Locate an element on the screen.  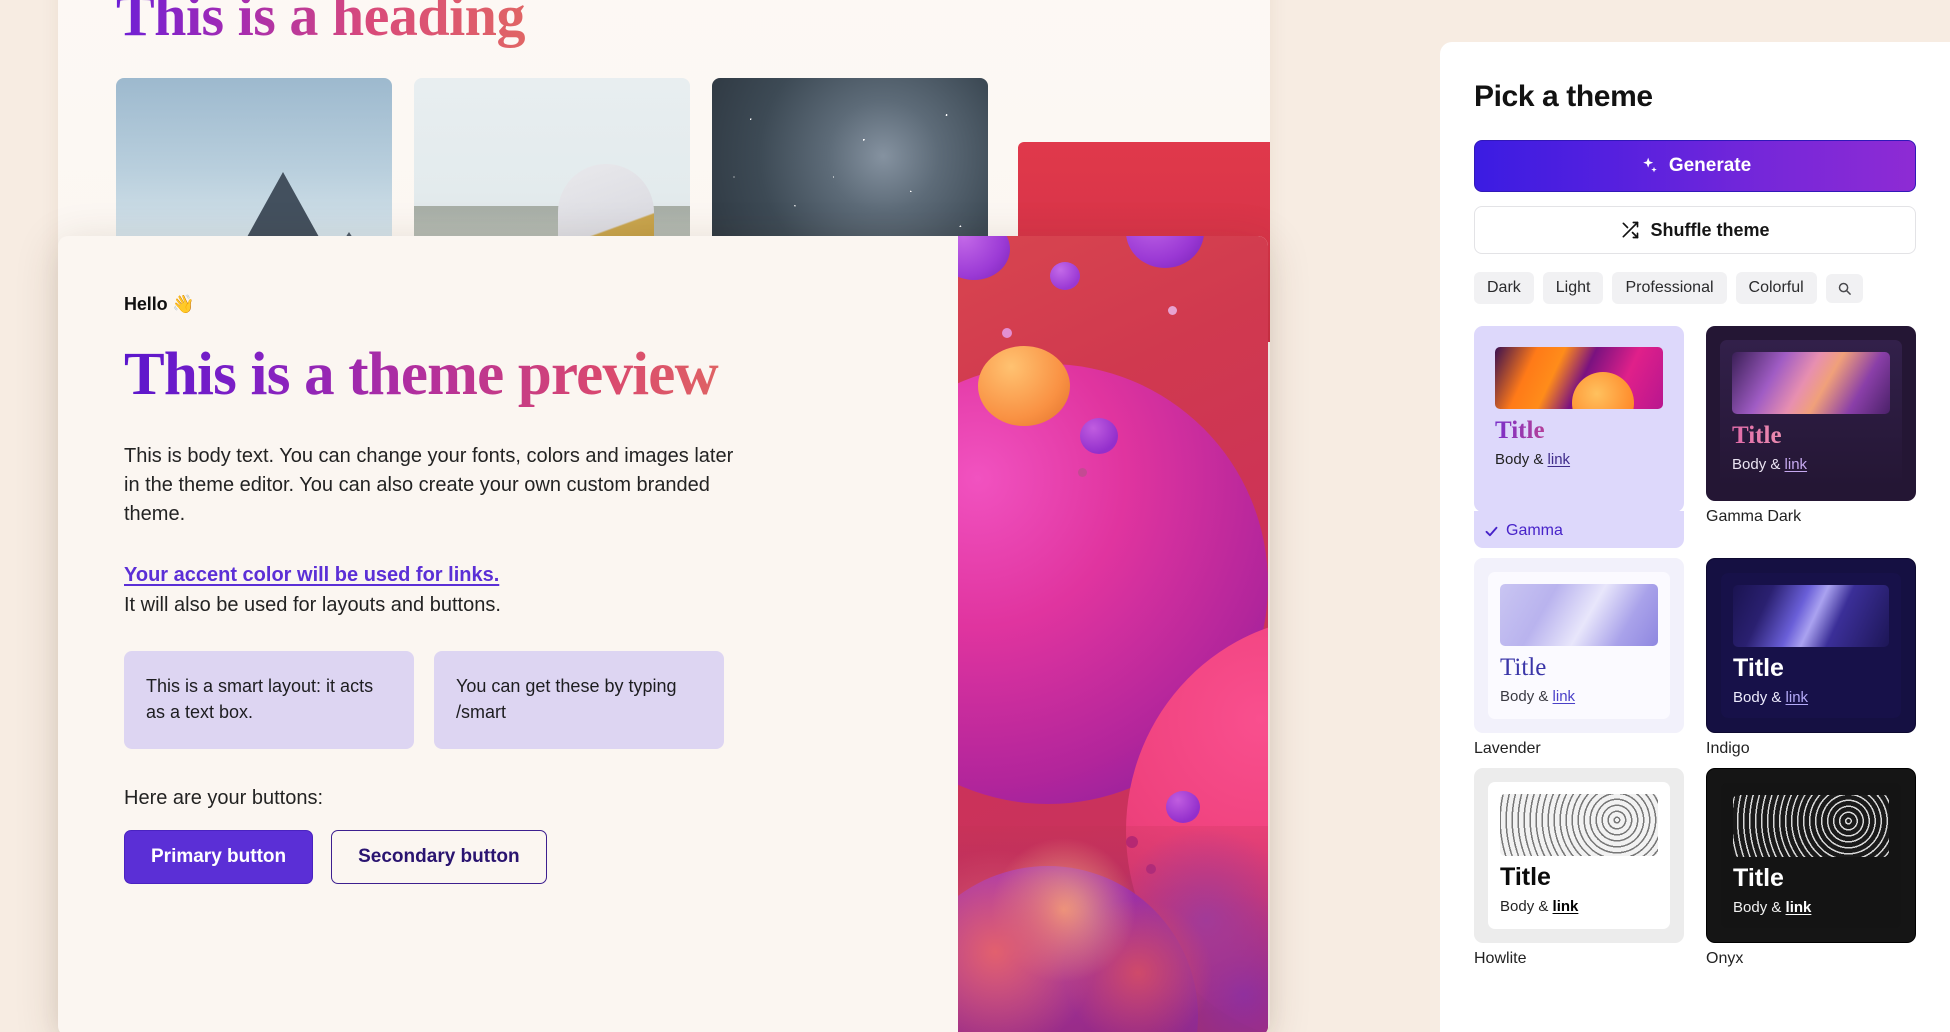
theme-card-howlite: Title Body & link is located at coordinates (1579, 855).